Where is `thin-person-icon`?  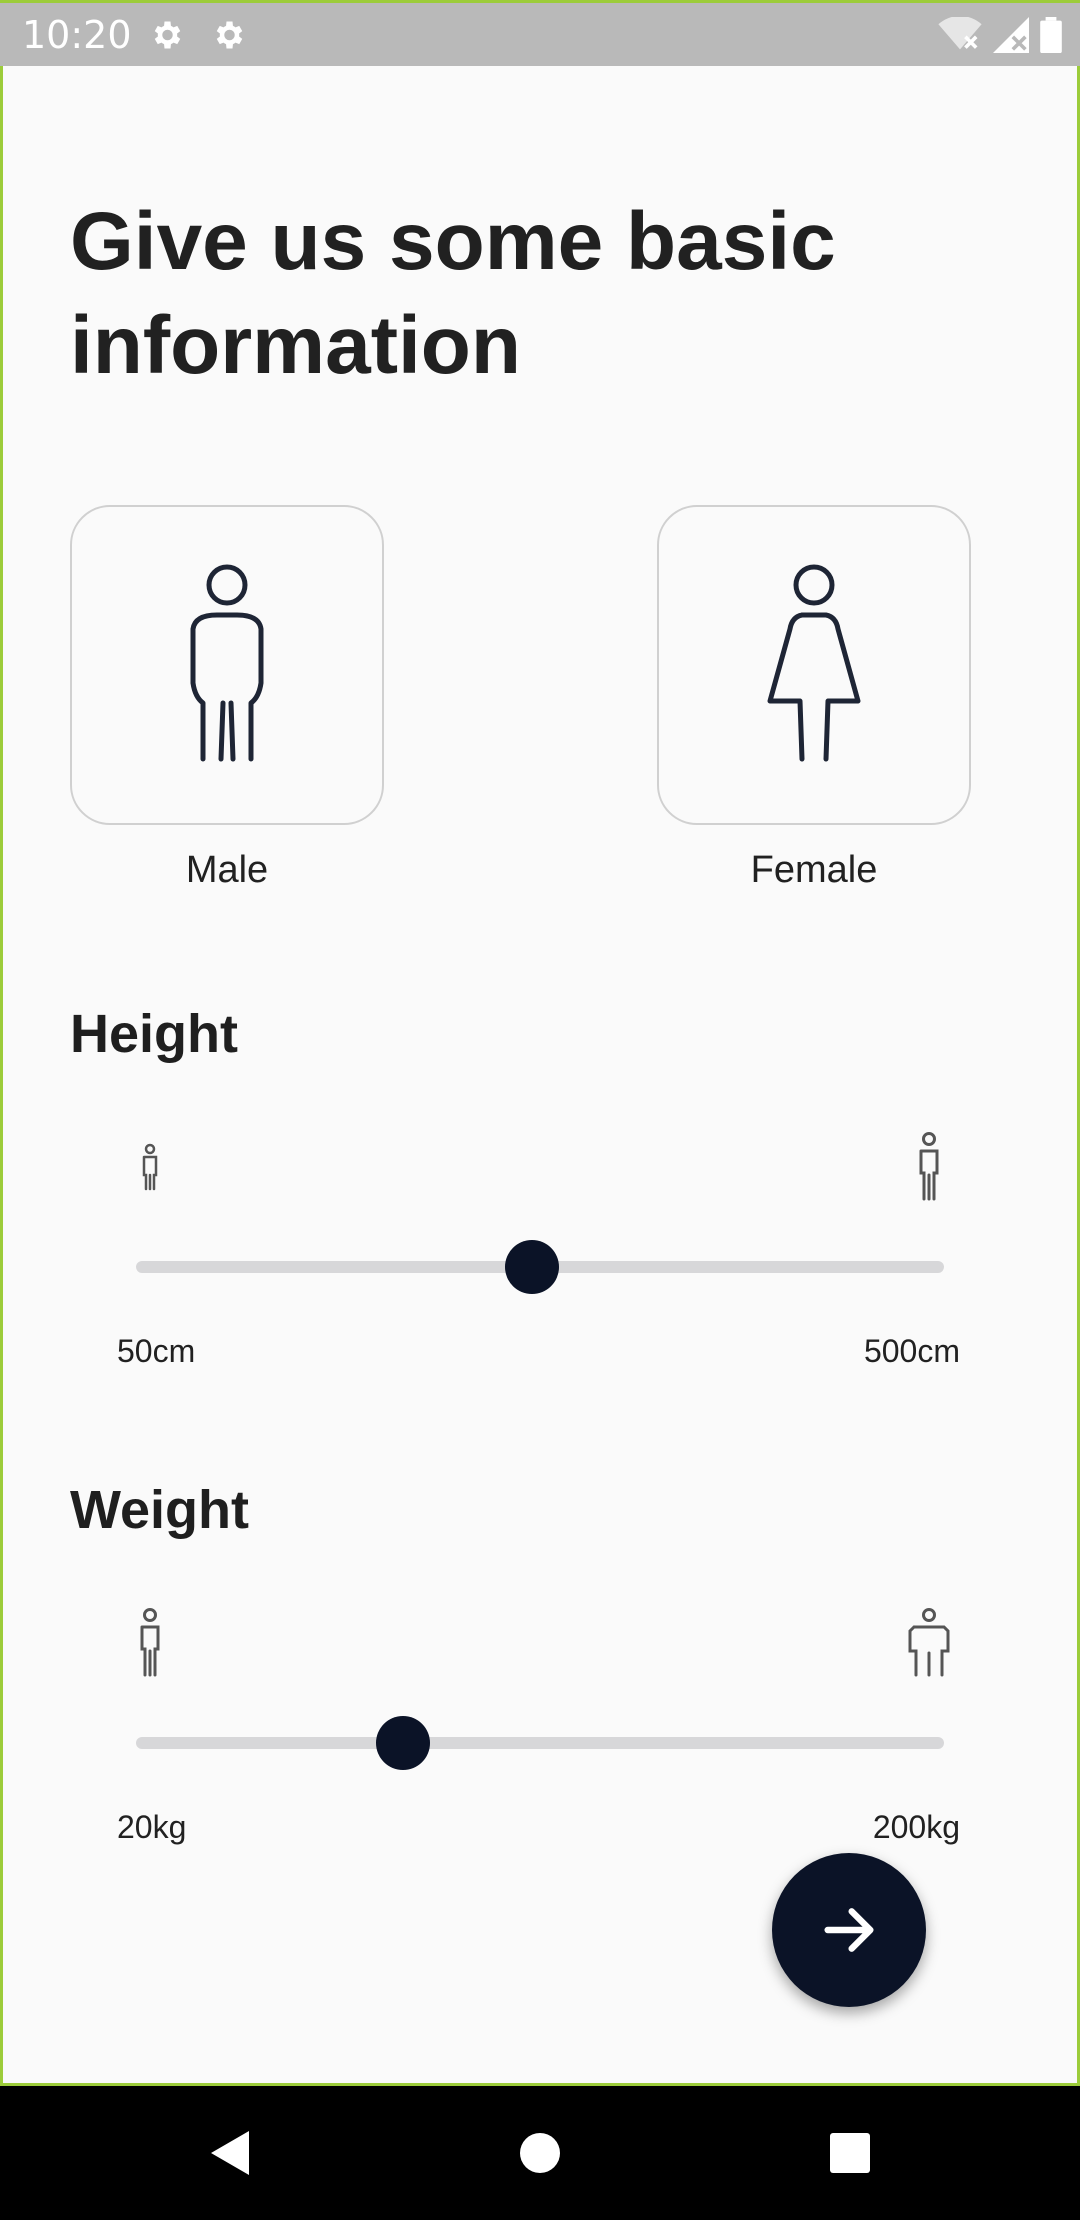 thin-person-icon is located at coordinates (150, 1642).